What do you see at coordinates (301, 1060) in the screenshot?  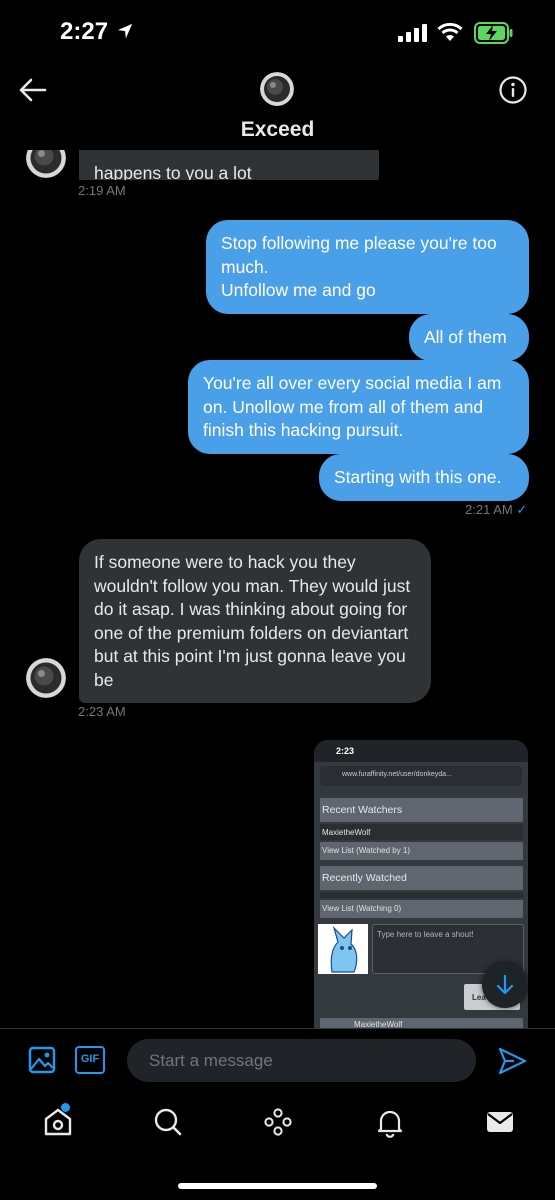 I see `message-input` at bounding box center [301, 1060].